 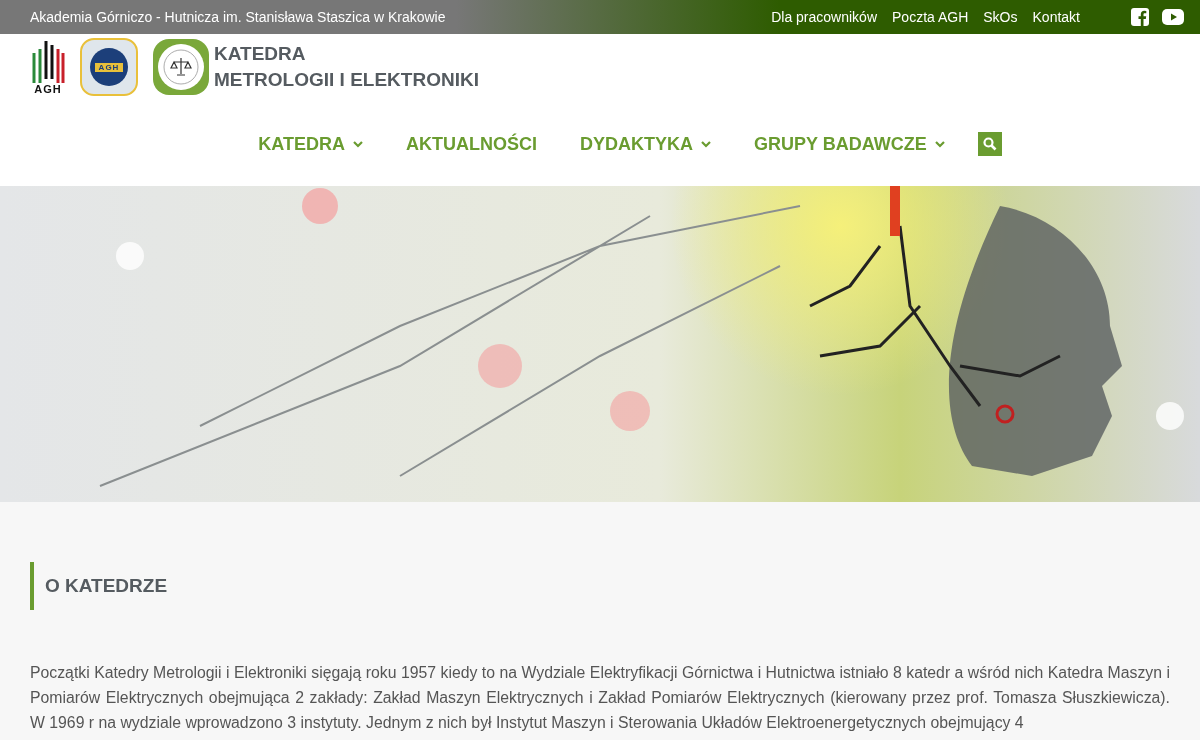 What do you see at coordinates (181, 67) in the screenshot?
I see `seal-logo-icon` at bounding box center [181, 67].